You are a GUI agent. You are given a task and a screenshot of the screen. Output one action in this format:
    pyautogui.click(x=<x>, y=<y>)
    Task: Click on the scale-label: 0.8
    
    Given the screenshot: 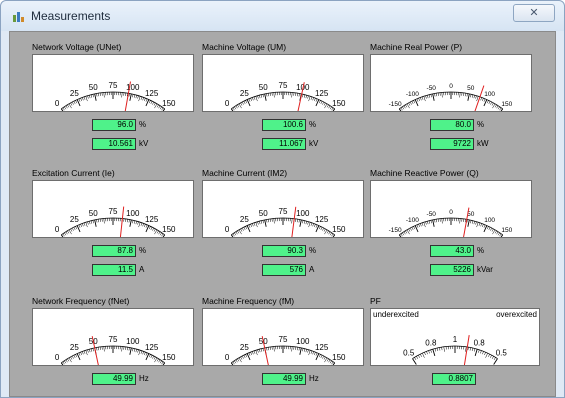 What is the action you would take?
    pyautogui.click(x=431, y=343)
    